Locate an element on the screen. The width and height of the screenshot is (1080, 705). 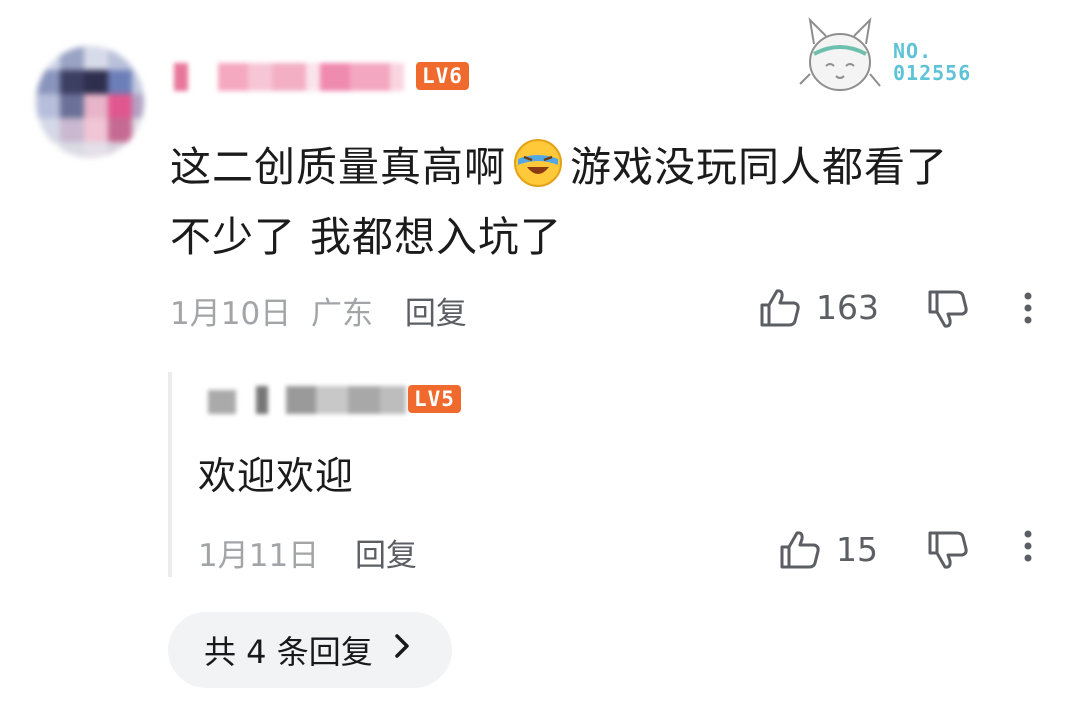
reply-meta: 1月11日 回复 is located at coordinates (307, 552).